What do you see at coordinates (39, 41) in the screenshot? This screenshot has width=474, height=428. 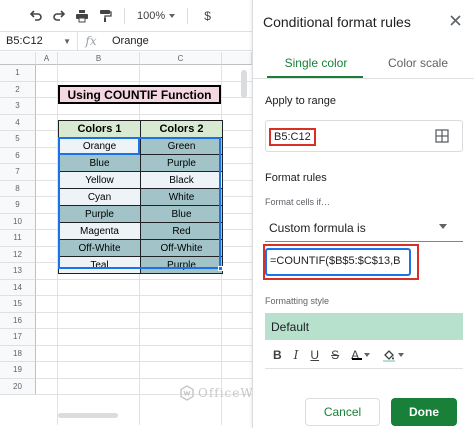 I see `name-box: B5:C12 ▼` at bounding box center [39, 41].